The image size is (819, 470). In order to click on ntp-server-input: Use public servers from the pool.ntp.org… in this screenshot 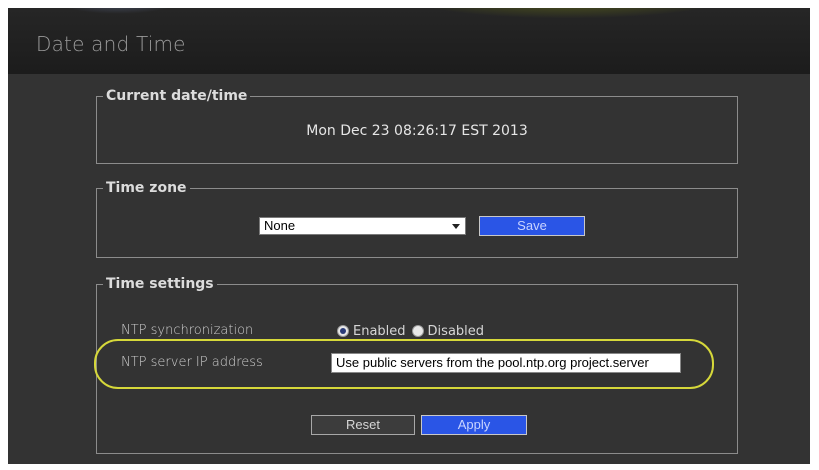, I will do `click(506, 363)`.